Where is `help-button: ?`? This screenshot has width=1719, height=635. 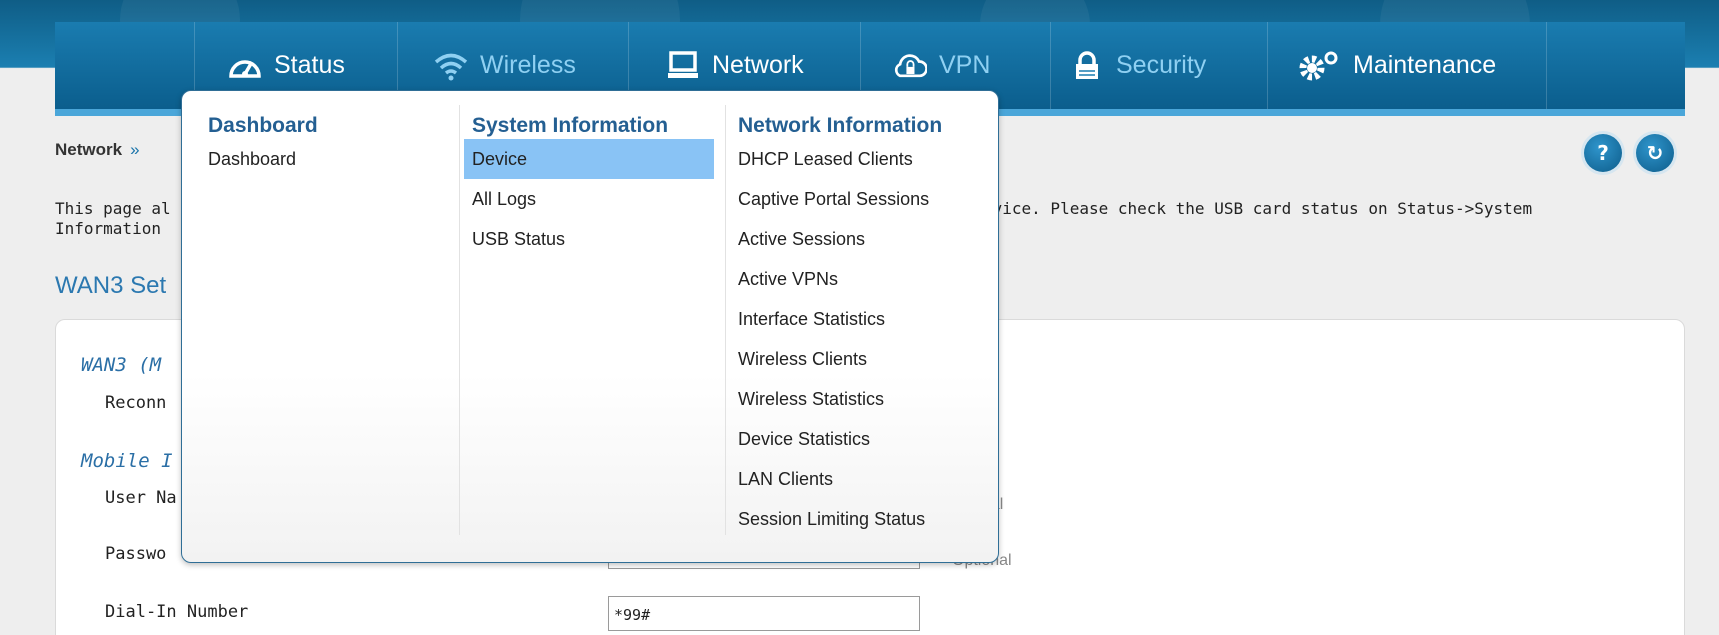
help-button: ? is located at coordinates (1603, 153).